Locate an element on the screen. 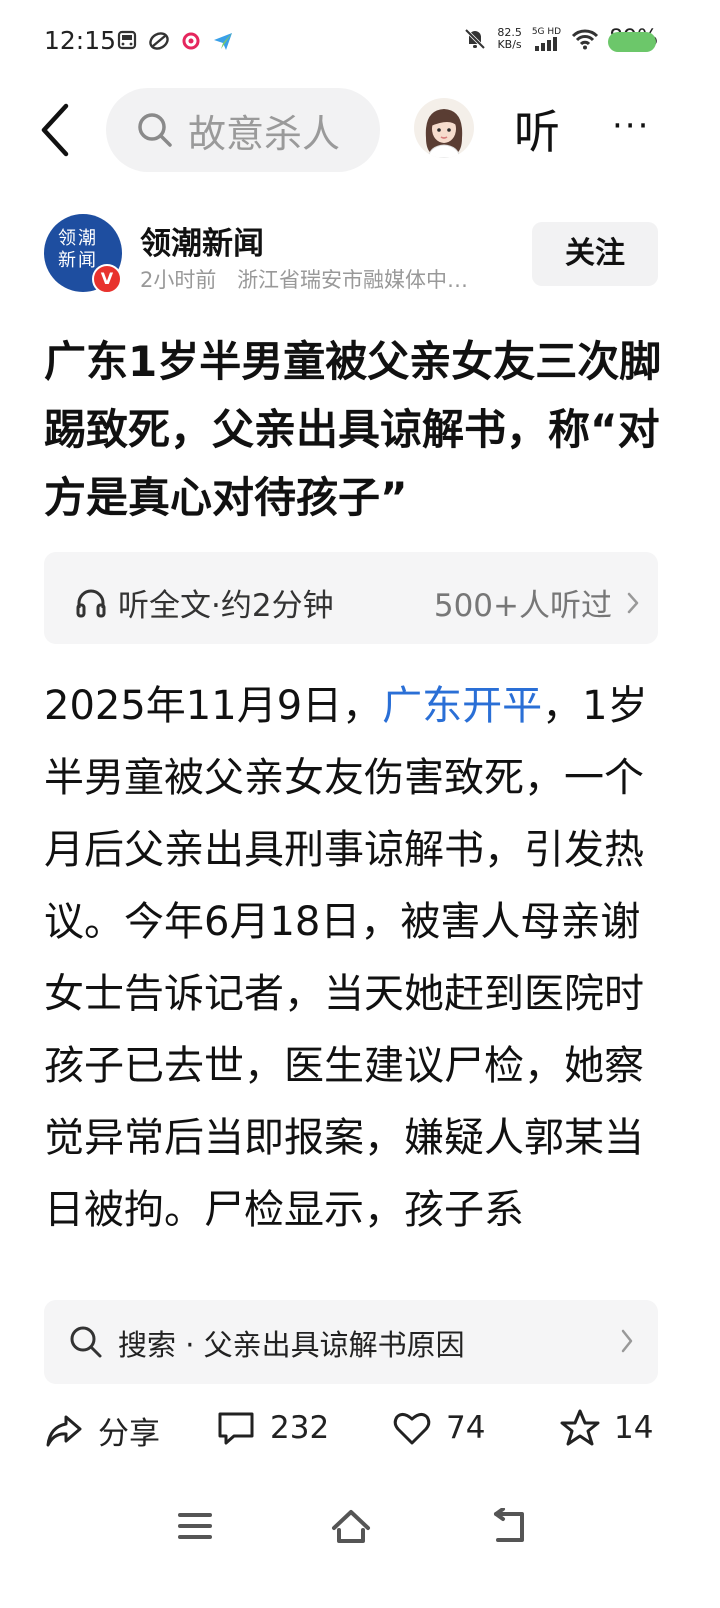 The image size is (720, 1608). share-button: 分享 is located at coordinates (102, 1430).